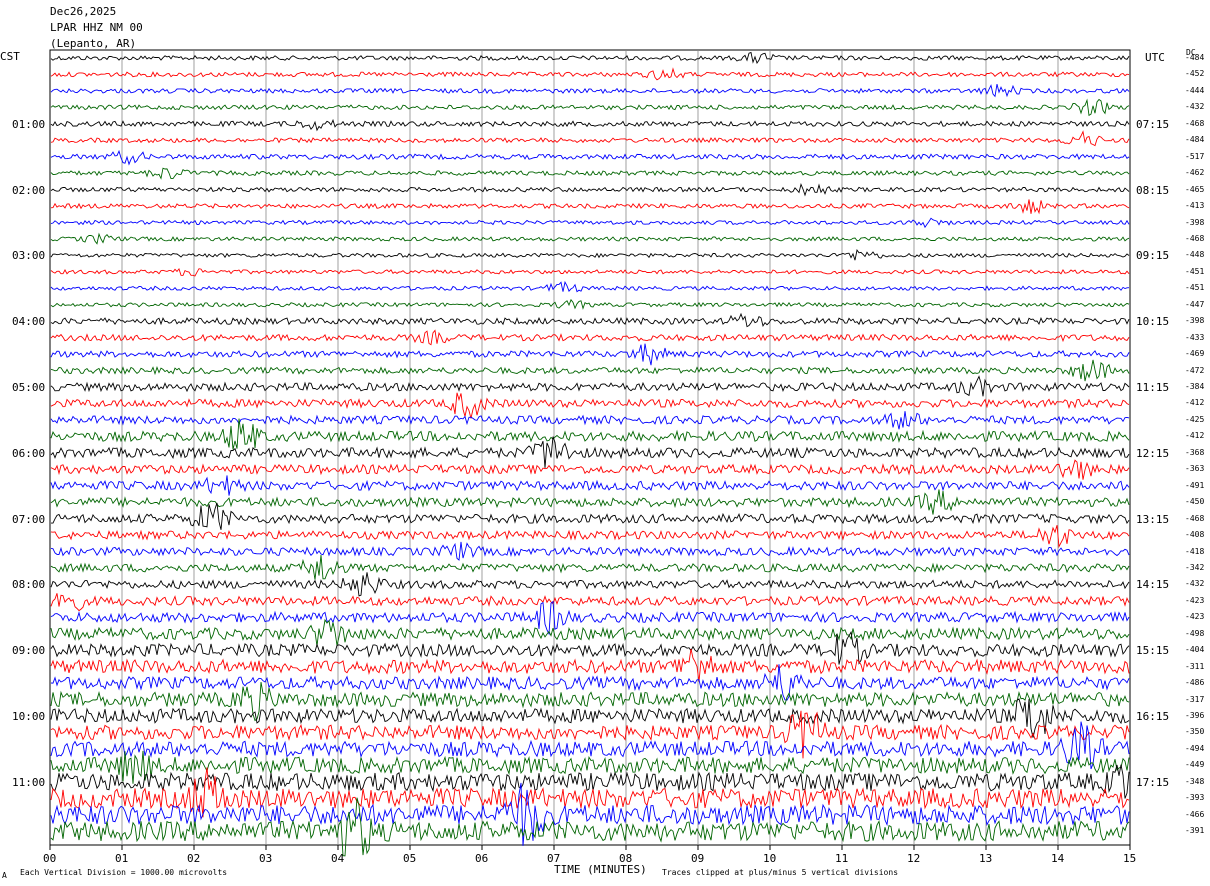 The width and height of the screenshot is (1210, 886). What do you see at coordinates (600, 869) in the screenshot?
I see `x-axis-title: TIME (MINUTES)` at bounding box center [600, 869].